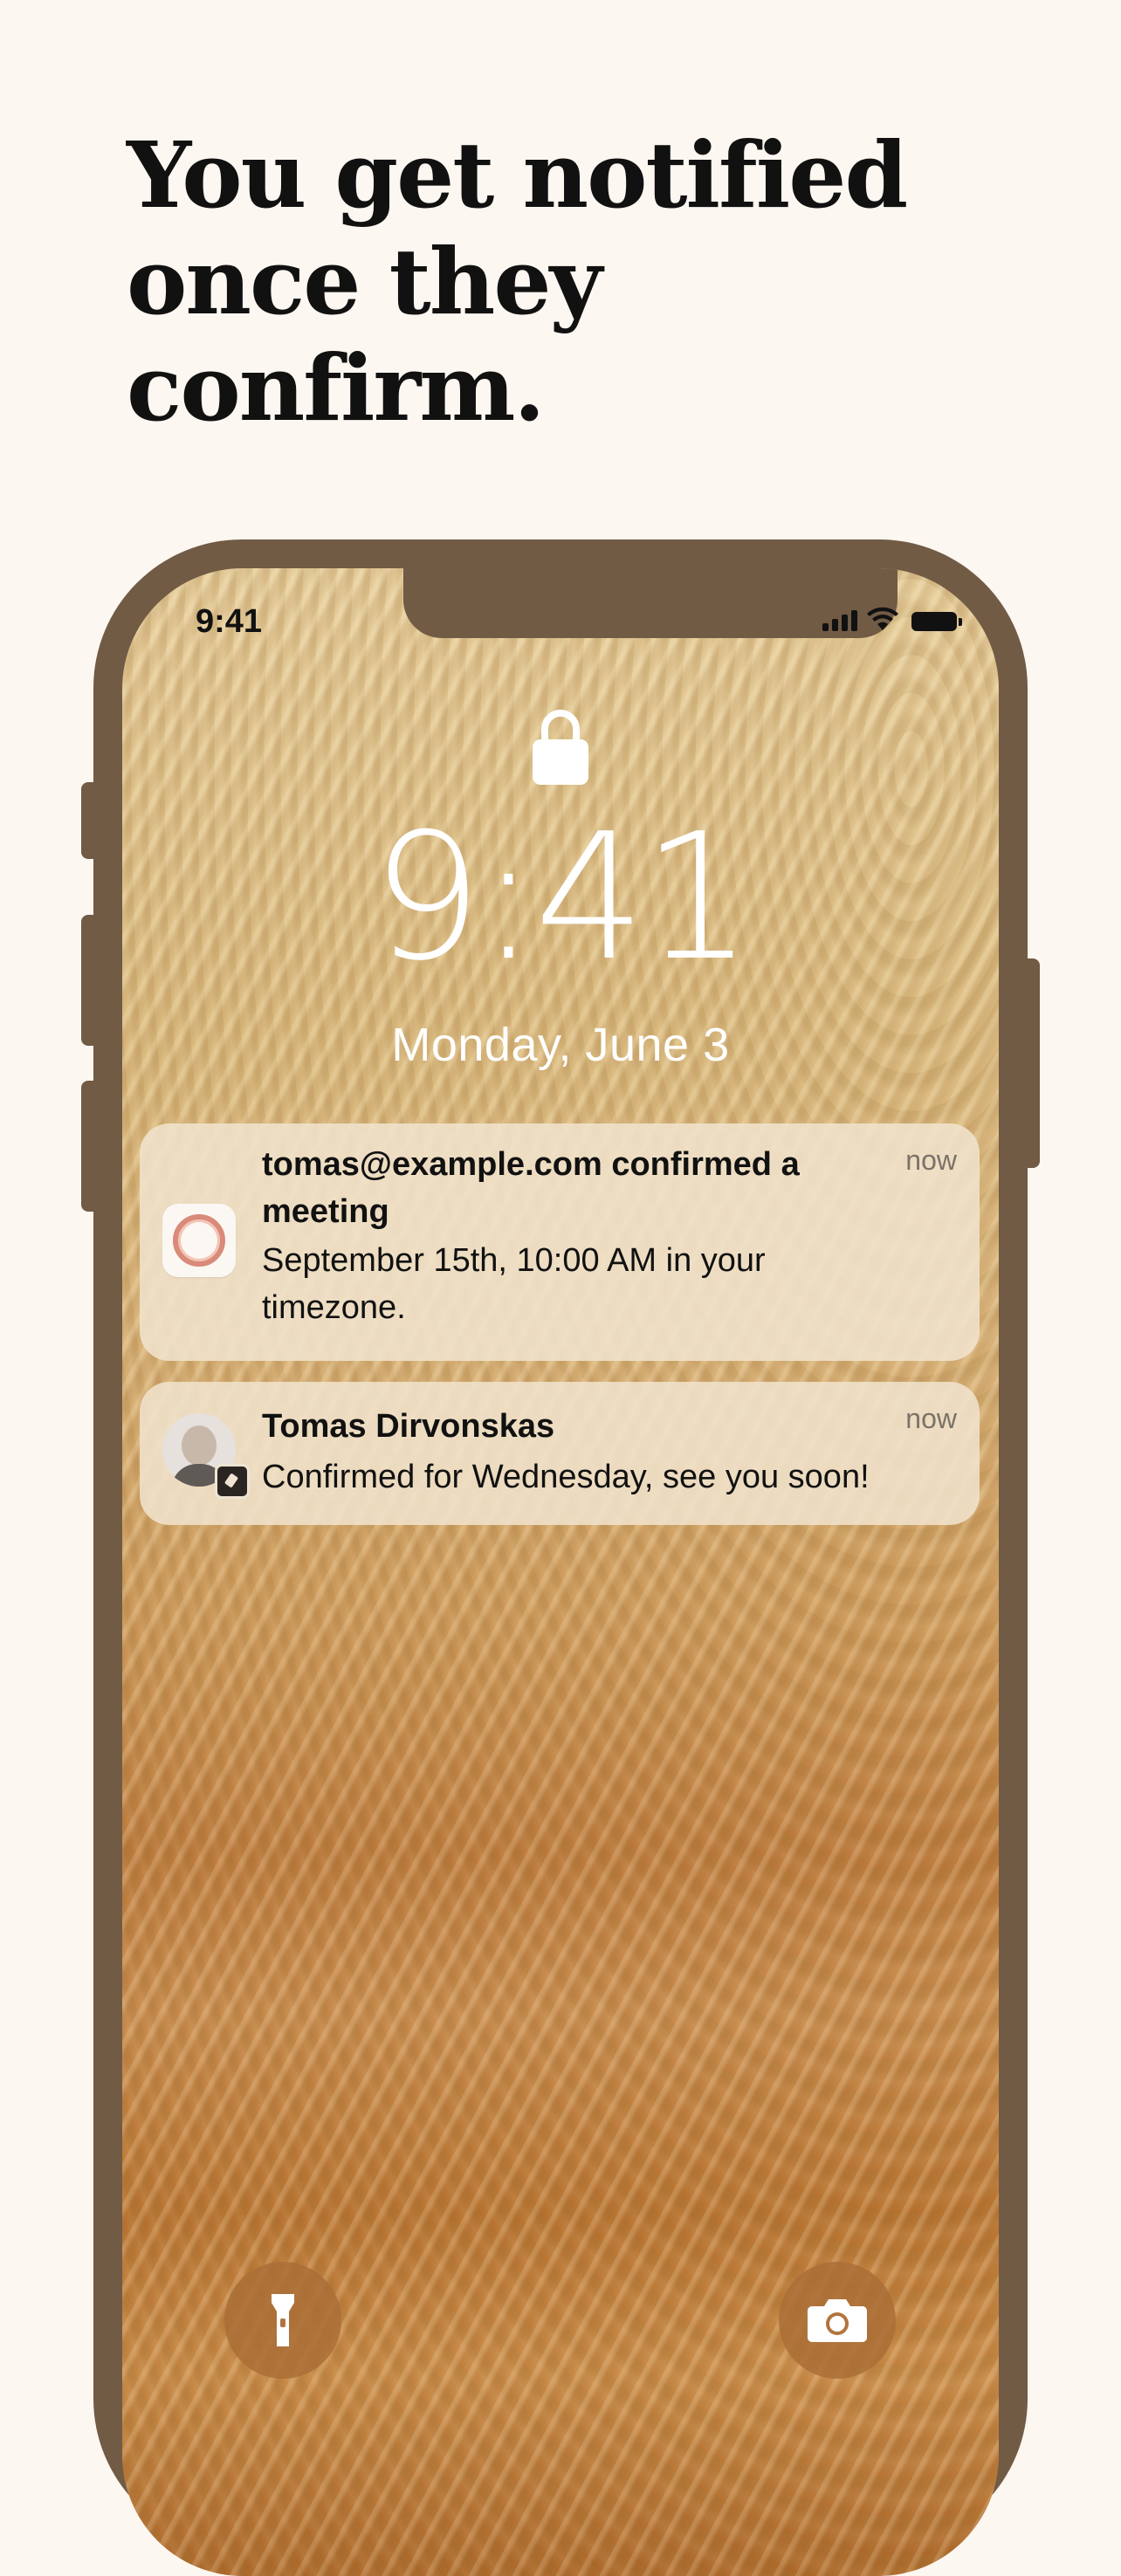  I want to click on lock-icon, so click(560, 748).